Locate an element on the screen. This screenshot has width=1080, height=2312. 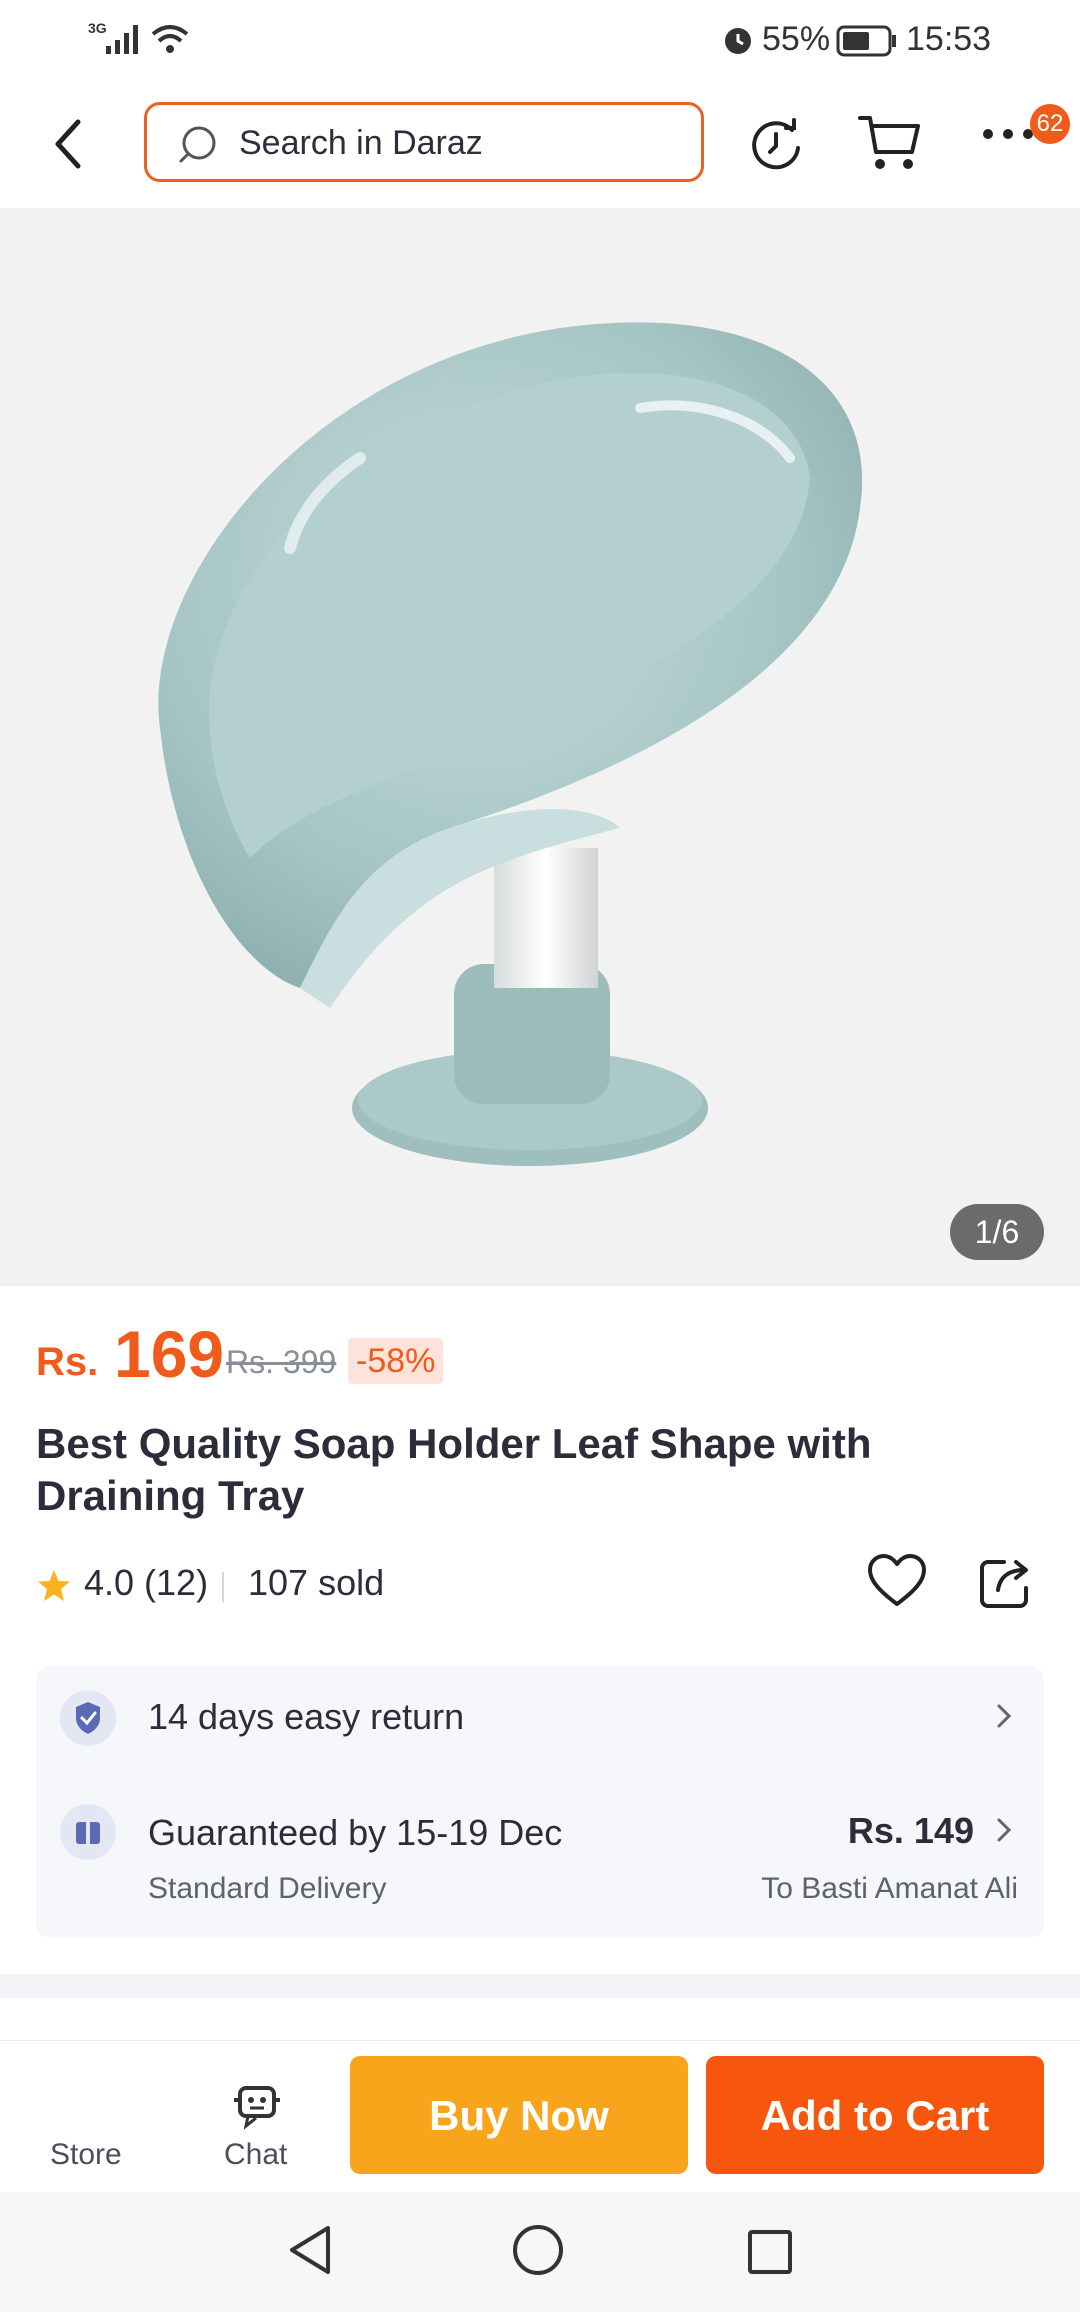
delivery-guarantee: Guaranteed by 15-19 Dec is located at coordinates (355, 1833).